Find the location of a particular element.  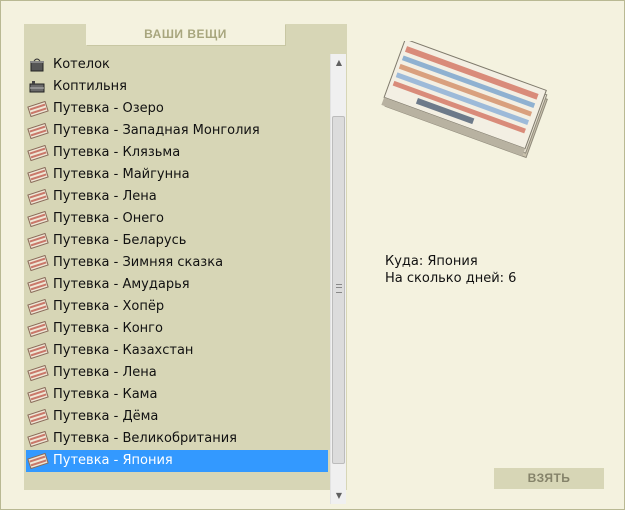

list-item: Путевка - Клязьма is located at coordinates (177, 153).